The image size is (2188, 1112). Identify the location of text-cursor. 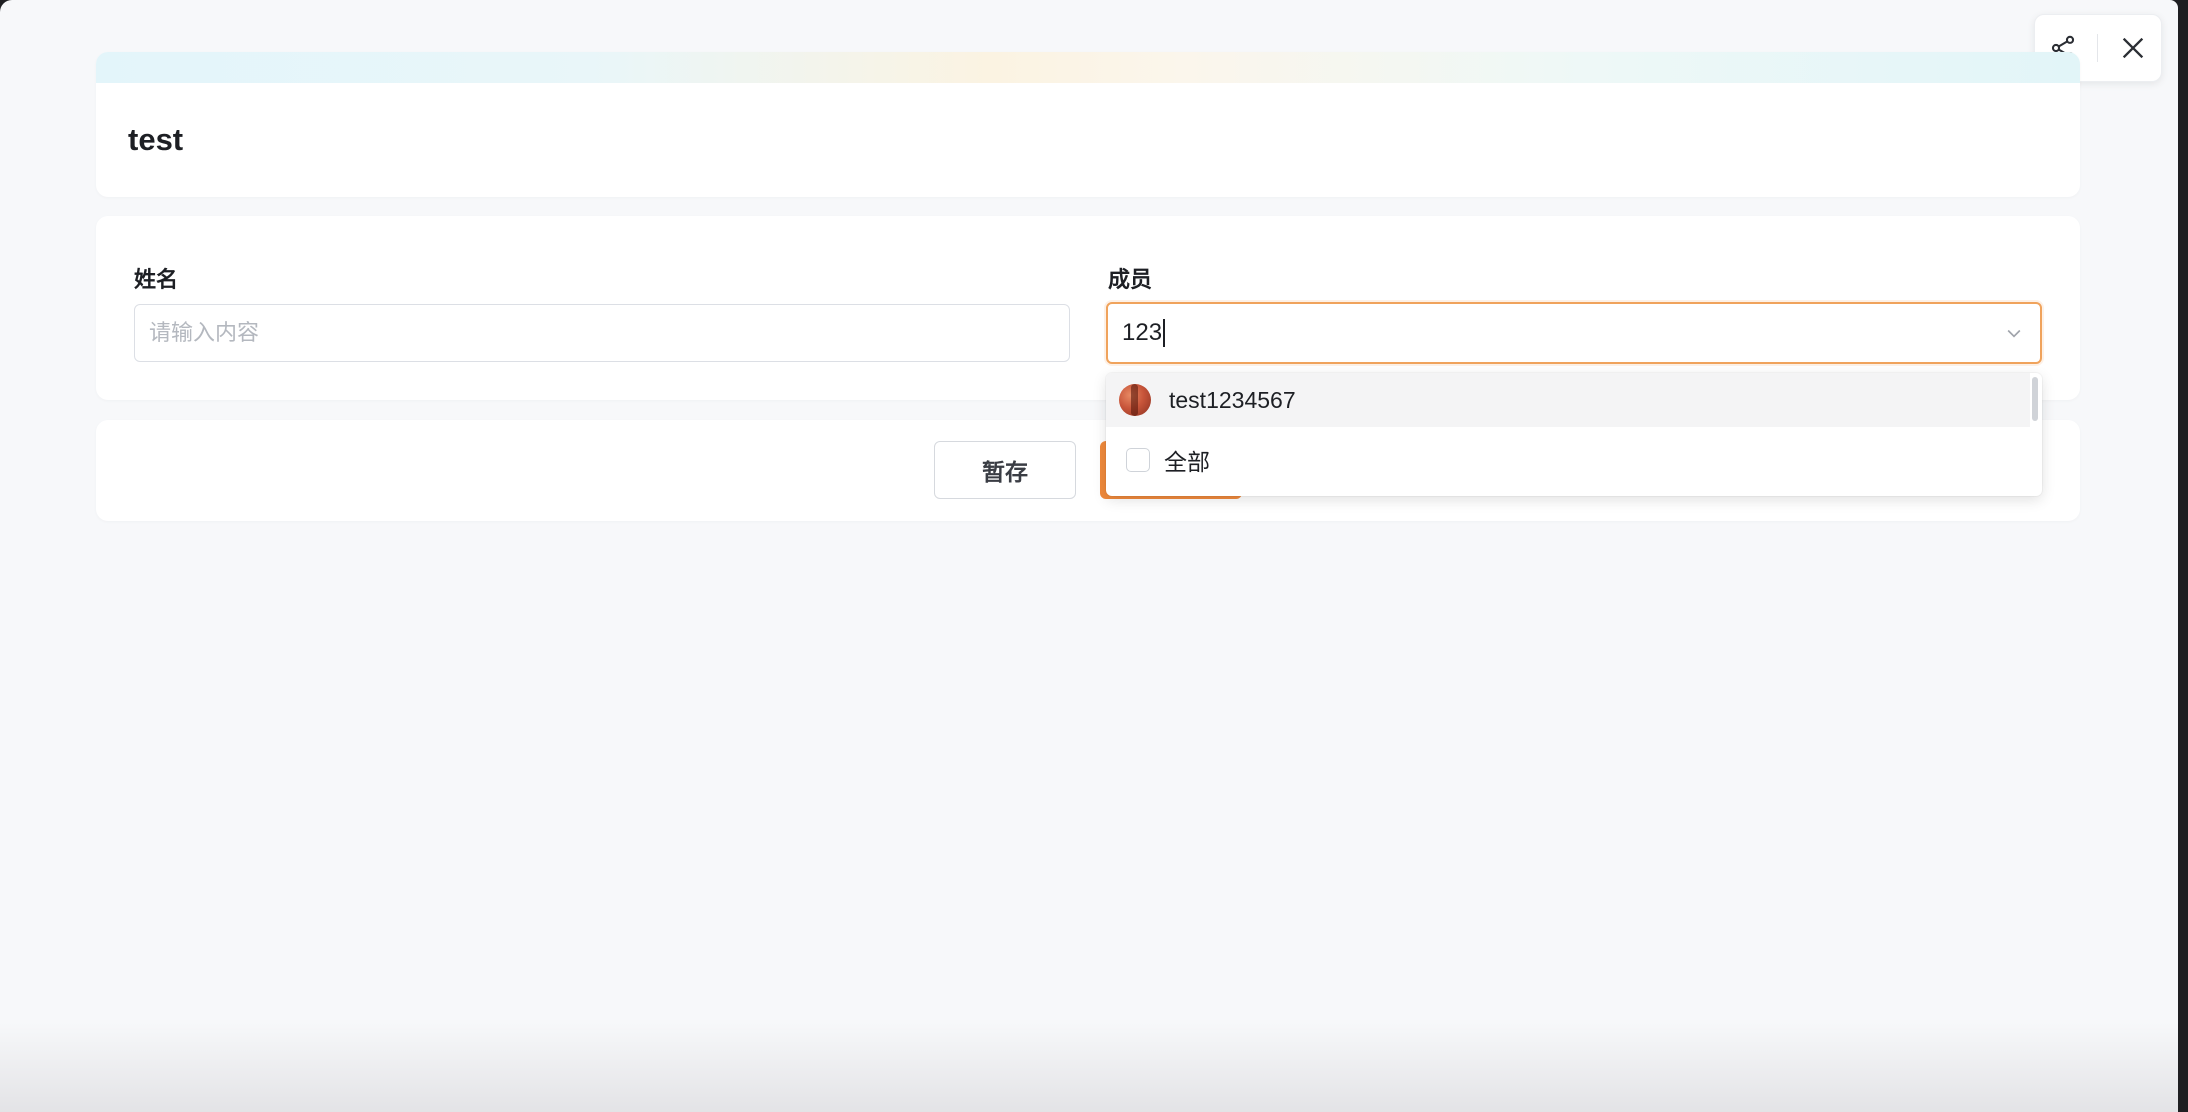
(1164, 333).